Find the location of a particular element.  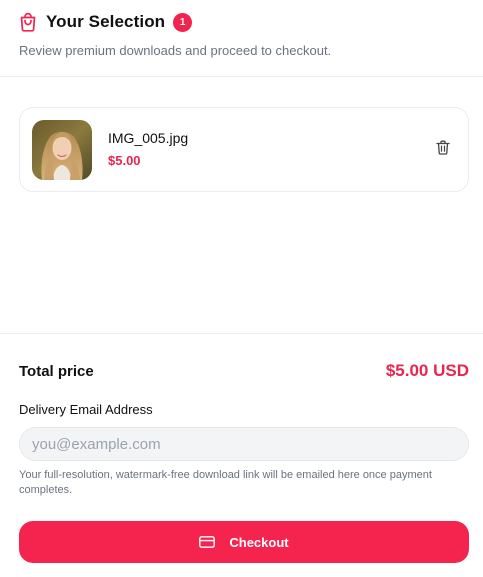

remove-item-button is located at coordinates (443, 150).